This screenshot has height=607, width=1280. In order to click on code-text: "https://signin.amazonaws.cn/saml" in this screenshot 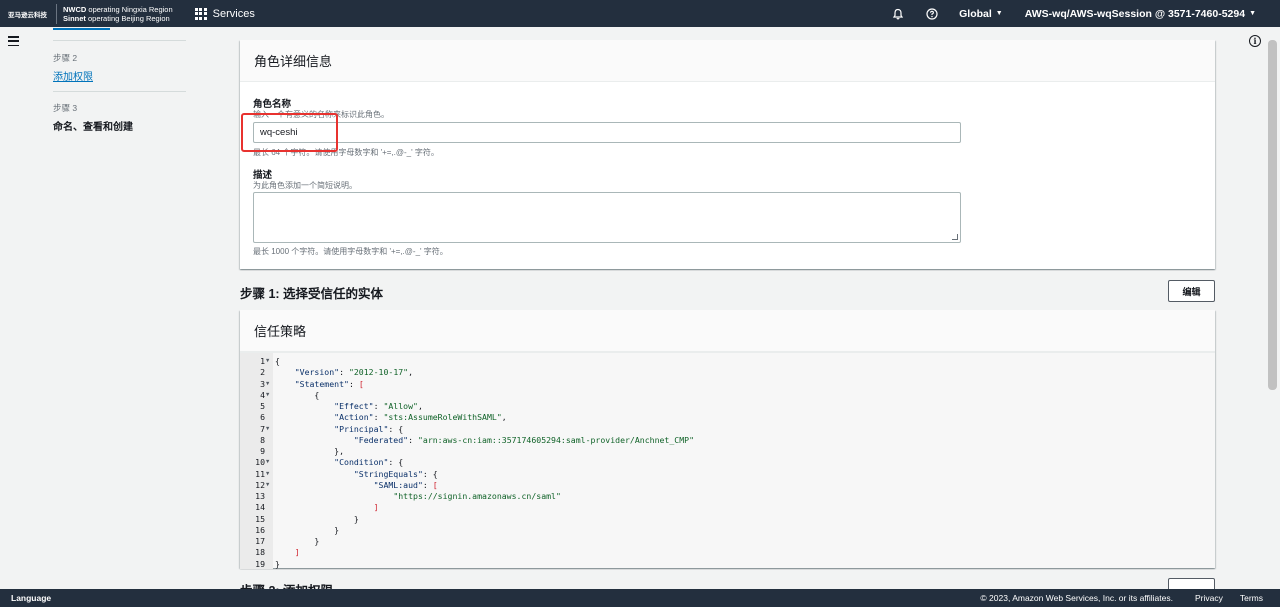, I will do `click(477, 496)`.